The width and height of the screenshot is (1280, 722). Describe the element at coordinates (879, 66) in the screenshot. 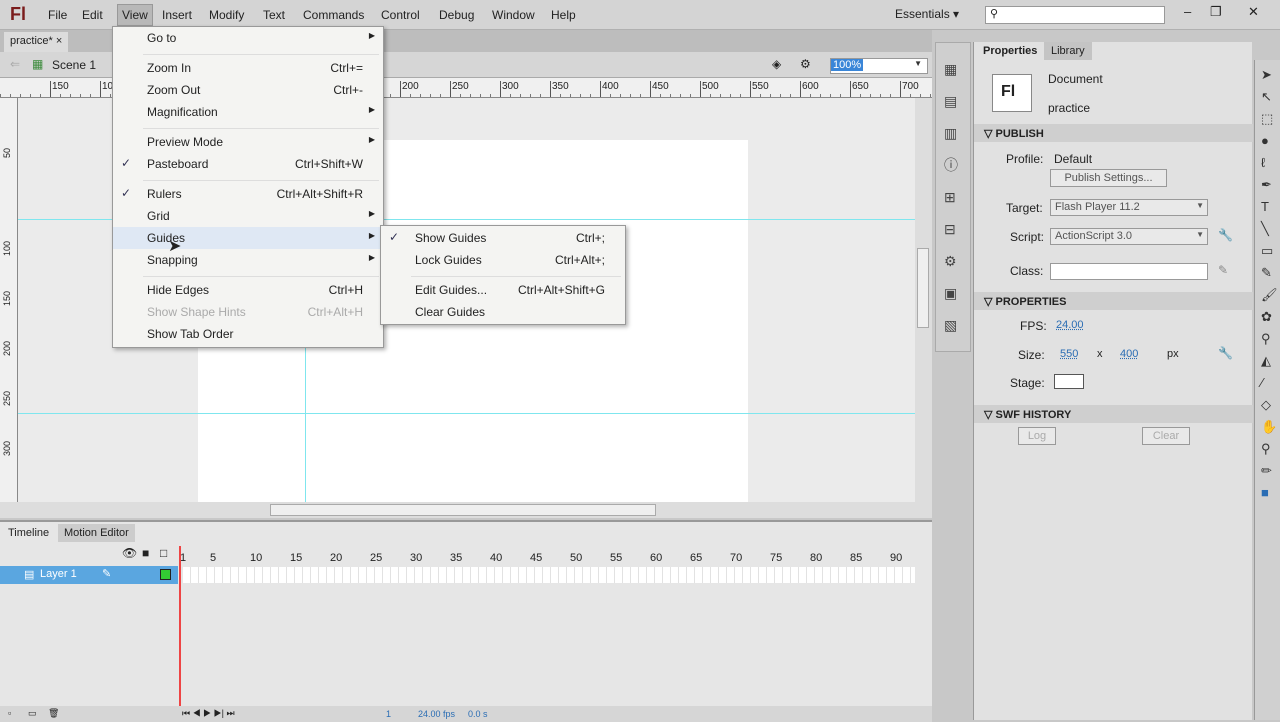

I see `zoom-select: 100% ▼` at that location.